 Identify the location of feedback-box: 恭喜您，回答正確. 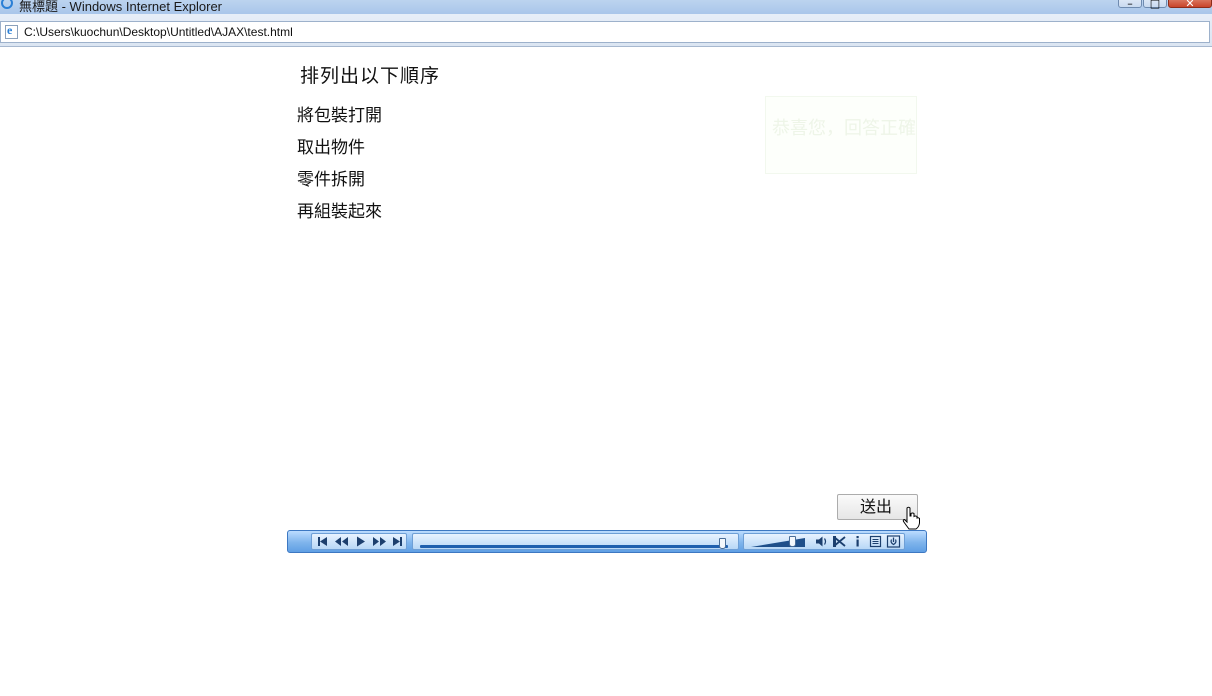
(841, 135).